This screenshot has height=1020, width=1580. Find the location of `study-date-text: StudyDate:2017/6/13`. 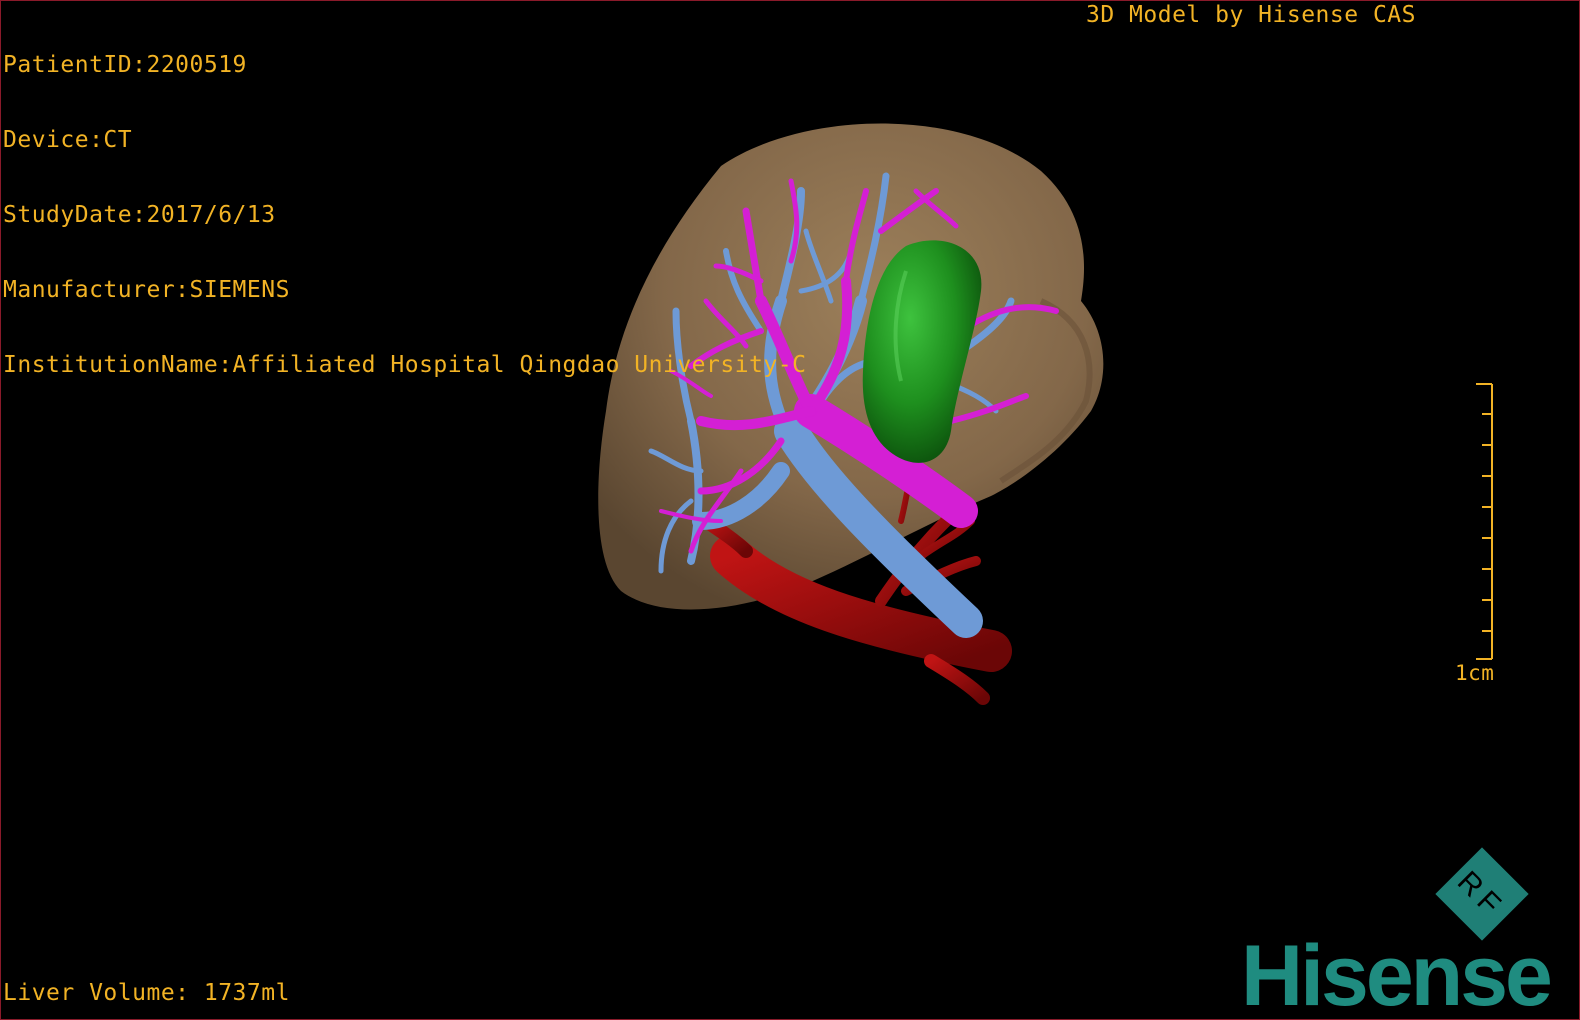

study-date-text: StudyDate:2017/6/13 is located at coordinates (139, 215).